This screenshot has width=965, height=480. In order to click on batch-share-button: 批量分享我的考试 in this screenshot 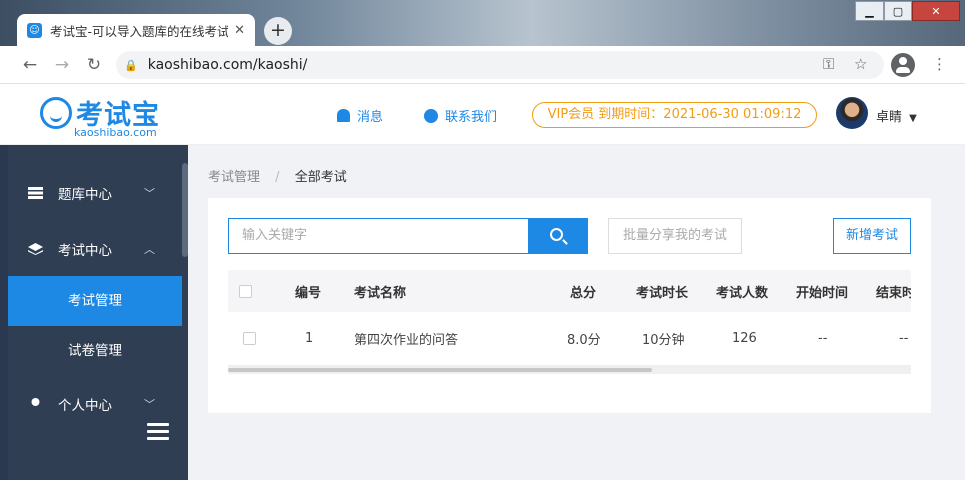, I will do `click(675, 236)`.